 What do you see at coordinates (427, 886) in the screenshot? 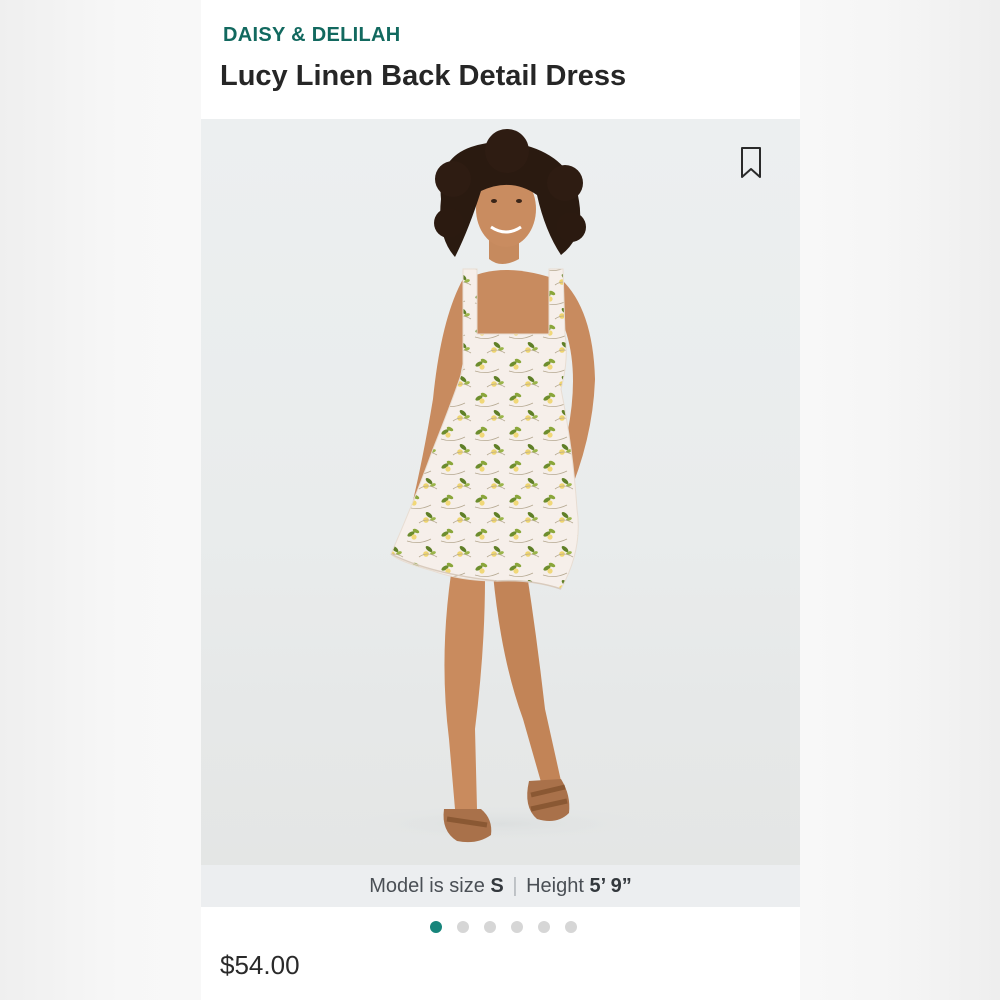
I see `model-size-label: Model is size` at bounding box center [427, 886].